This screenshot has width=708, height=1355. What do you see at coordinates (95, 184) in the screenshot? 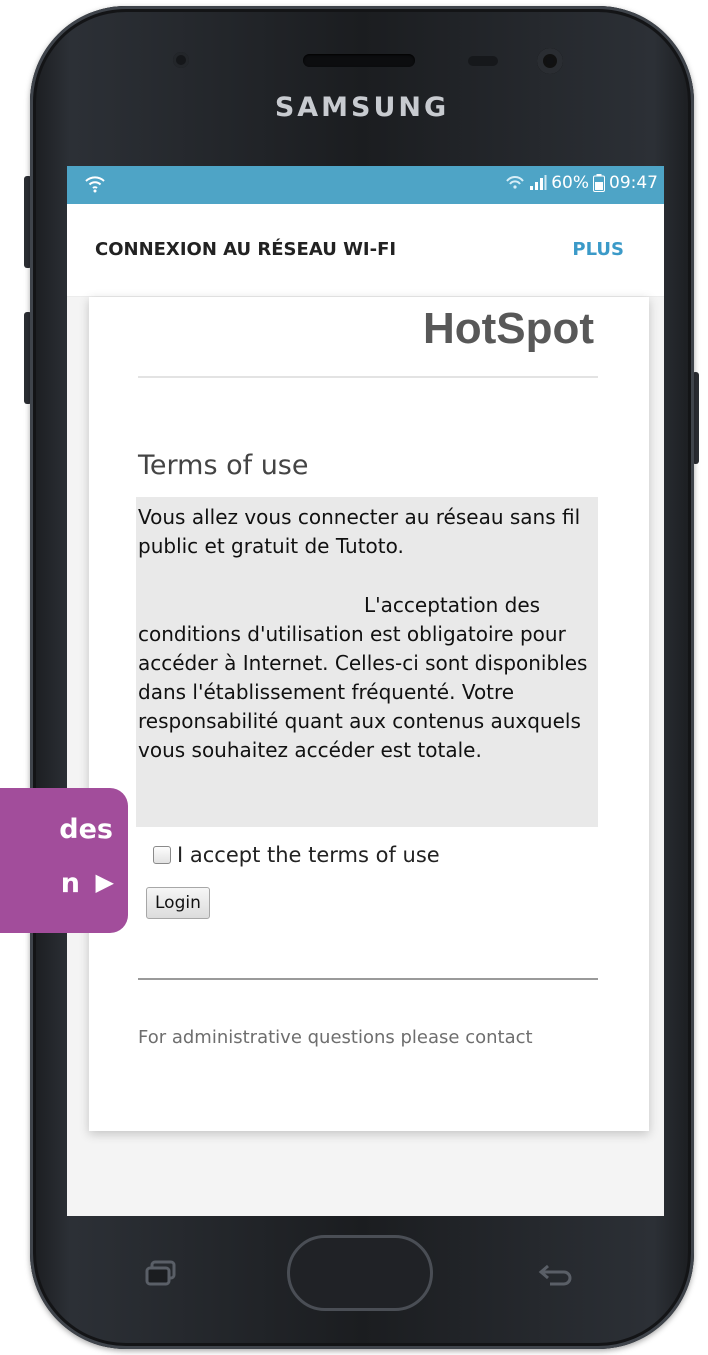
I see `wifi-icon` at bounding box center [95, 184].